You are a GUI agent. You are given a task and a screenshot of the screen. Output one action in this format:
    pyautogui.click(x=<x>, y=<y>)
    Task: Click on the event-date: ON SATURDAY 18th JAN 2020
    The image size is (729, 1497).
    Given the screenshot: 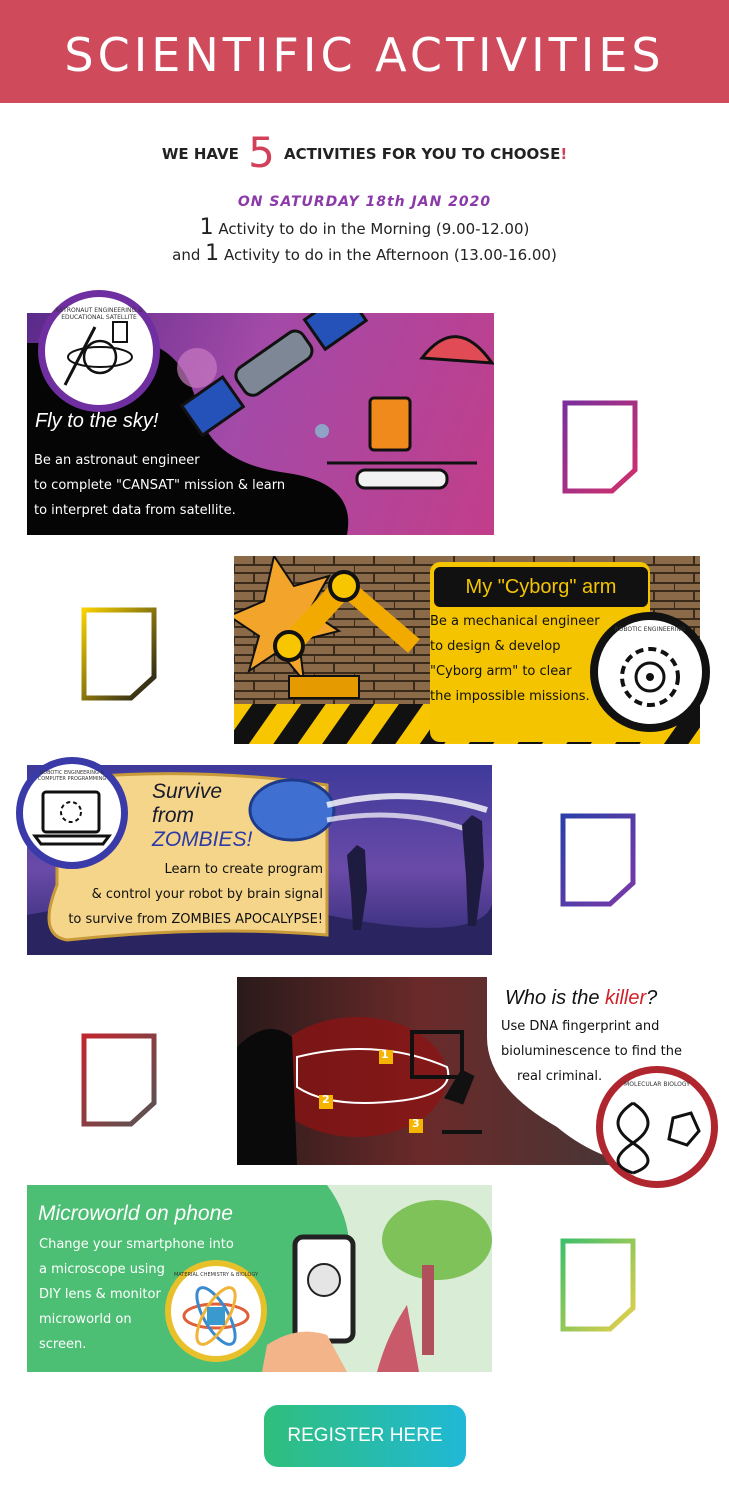 What is the action you would take?
    pyautogui.click(x=364, y=202)
    